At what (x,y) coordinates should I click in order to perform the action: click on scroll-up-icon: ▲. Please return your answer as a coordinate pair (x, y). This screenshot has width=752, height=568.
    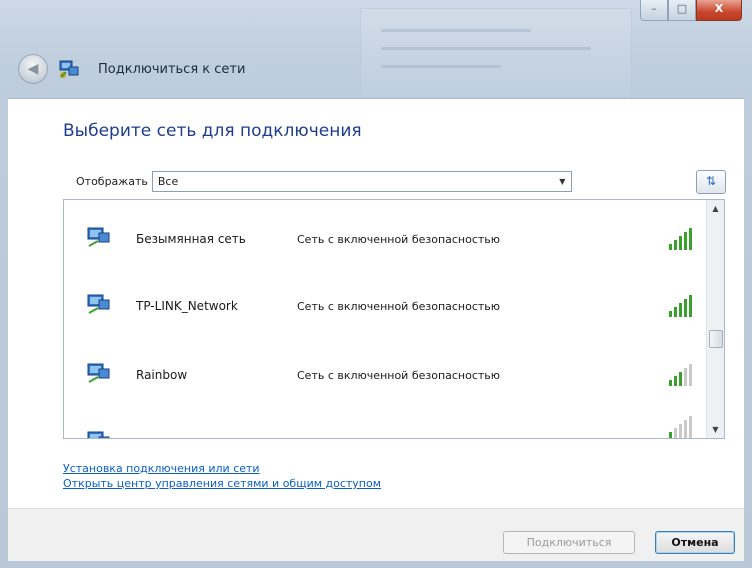
    Looking at the image, I should click on (715, 208).